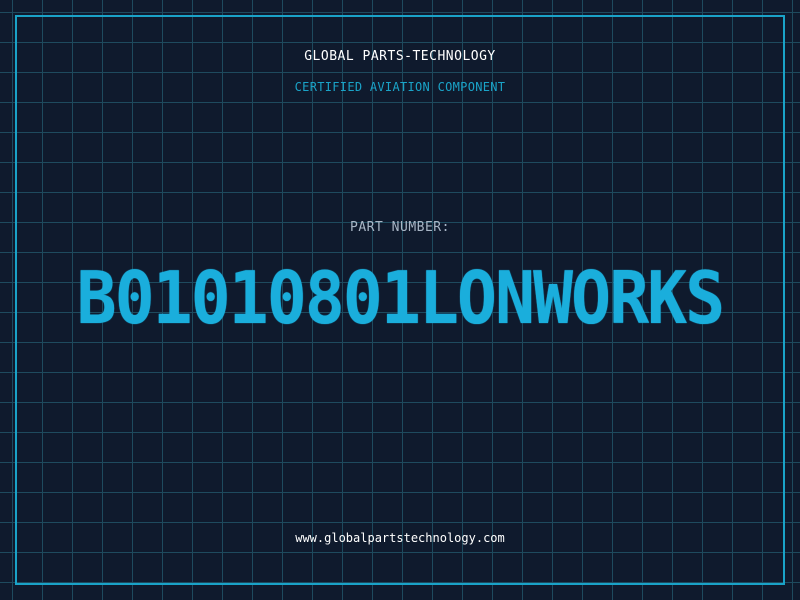  What do you see at coordinates (400, 56) in the screenshot?
I see `company-name: GLOBAL PARTS-TECHNOLOGY` at bounding box center [400, 56].